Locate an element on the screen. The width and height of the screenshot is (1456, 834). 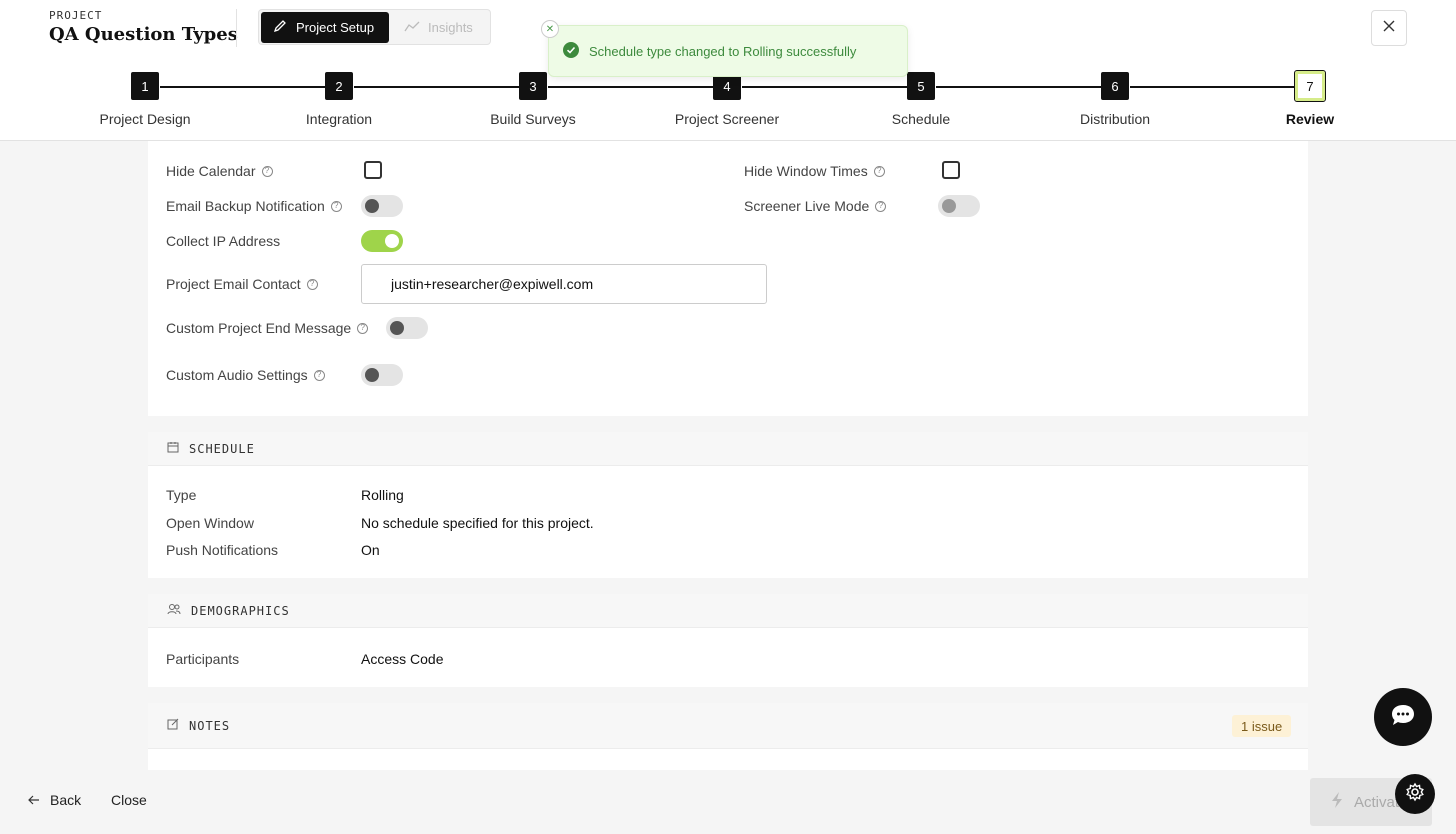
participants-value: Access Code is located at coordinates (402, 659).